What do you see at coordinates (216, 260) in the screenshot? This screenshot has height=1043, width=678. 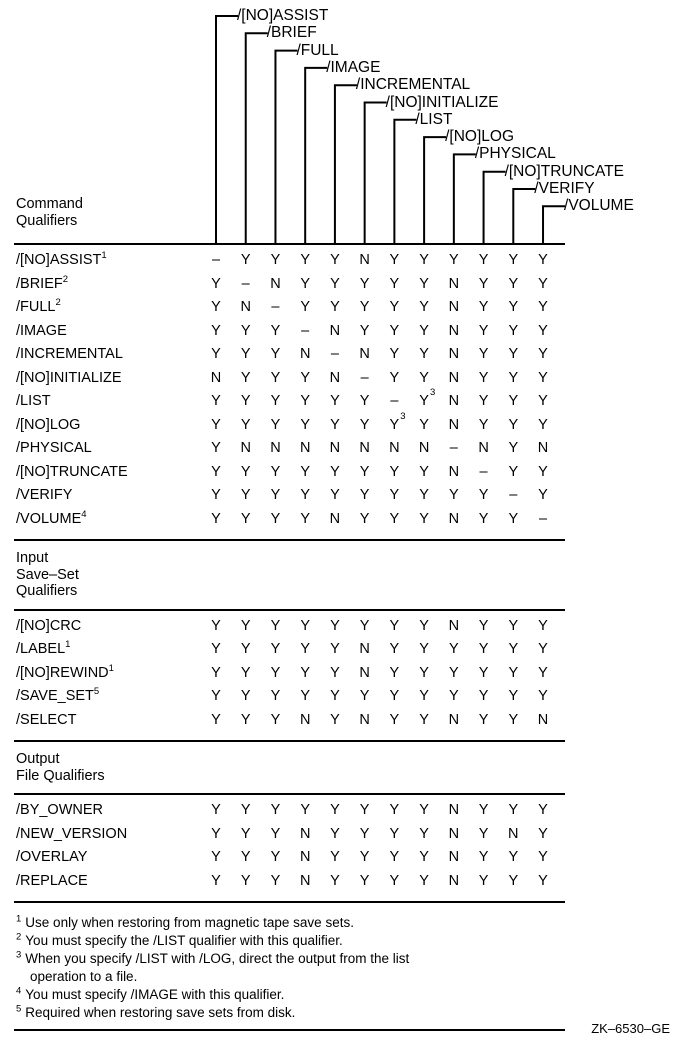 I see `matrix-cell: –` at bounding box center [216, 260].